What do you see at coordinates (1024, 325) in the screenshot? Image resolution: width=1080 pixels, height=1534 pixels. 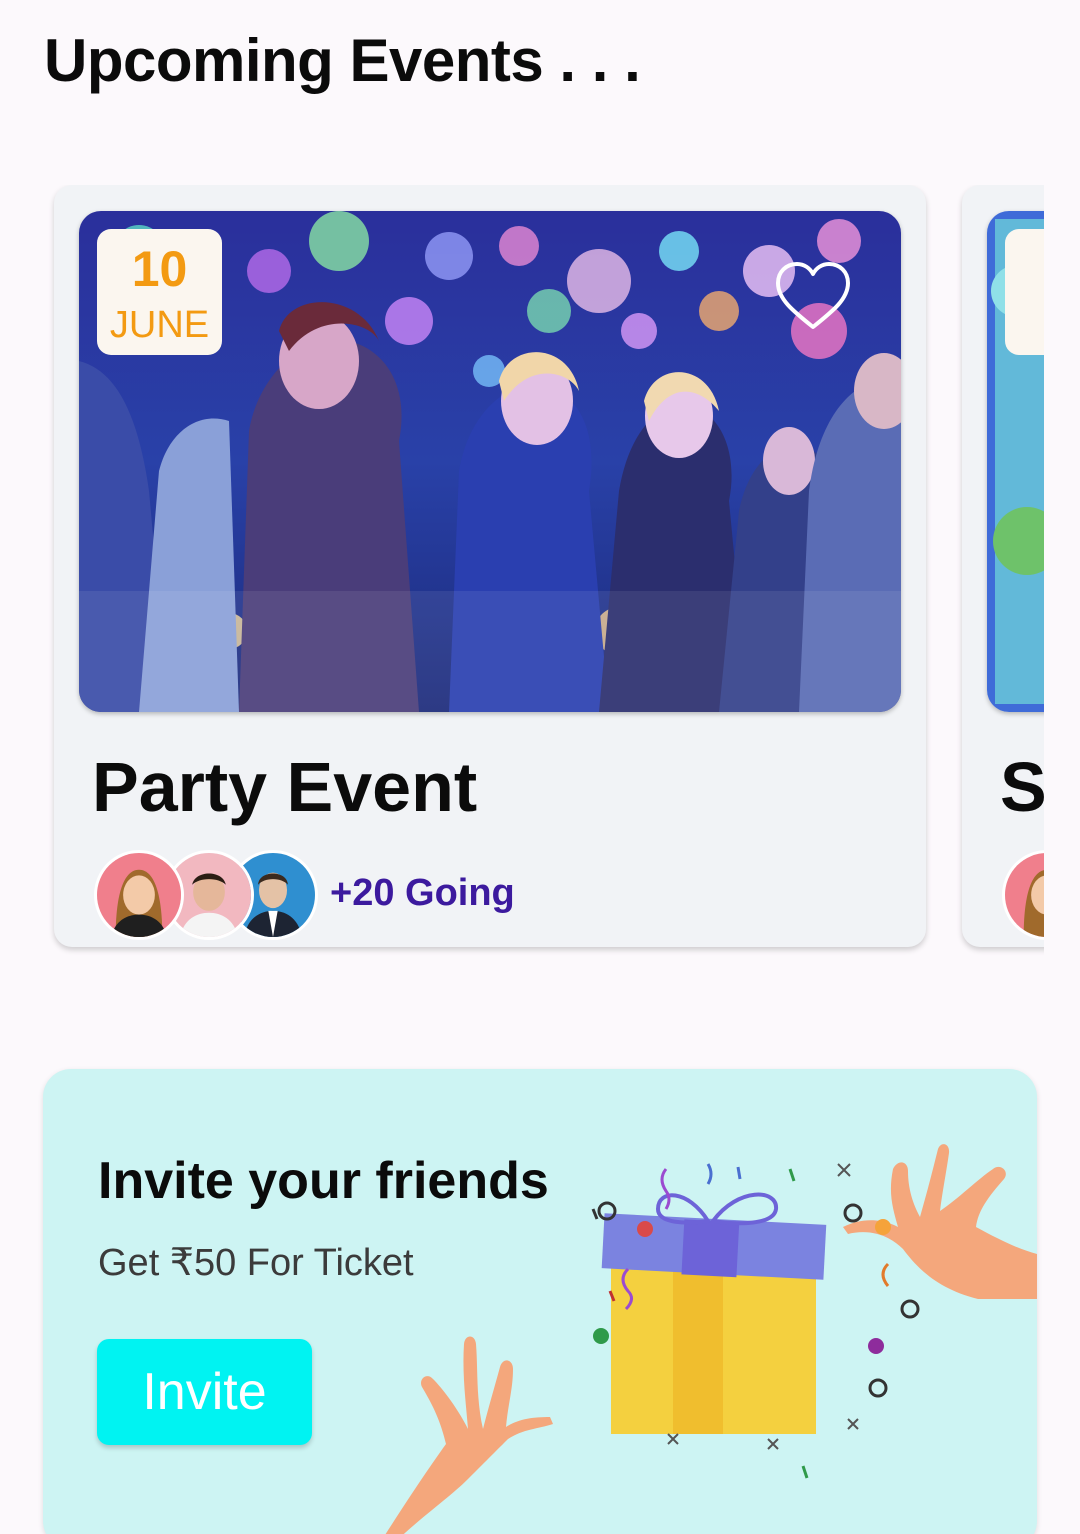 I see `date-month: JU` at bounding box center [1024, 325].